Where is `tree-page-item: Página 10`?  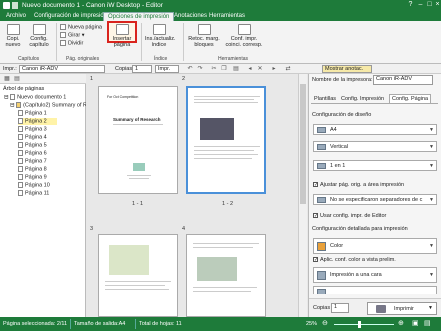 tree-page-item: Página 10 is located at coordinates (34, 185).